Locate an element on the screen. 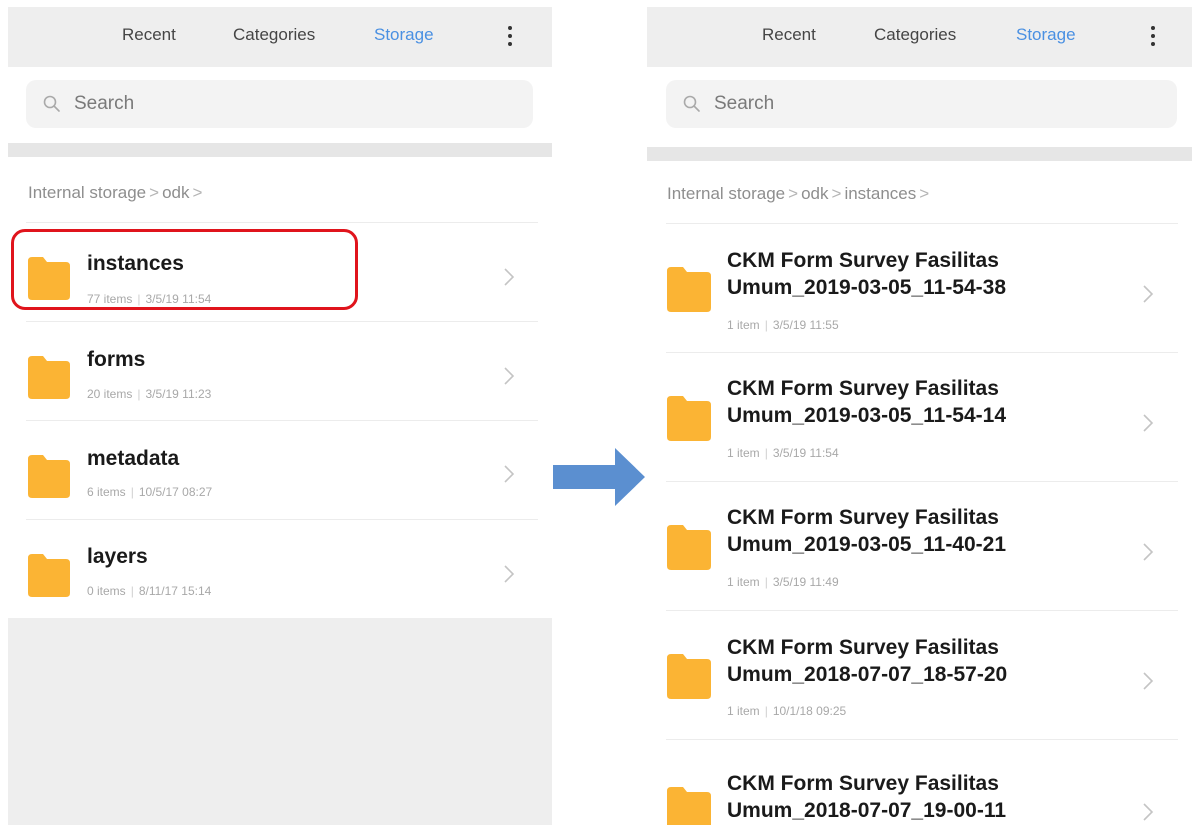 The height and width of the screenshot is (825, 1192). modified-date: 3/5/19 11:55 is located at coordinates (805, 325).